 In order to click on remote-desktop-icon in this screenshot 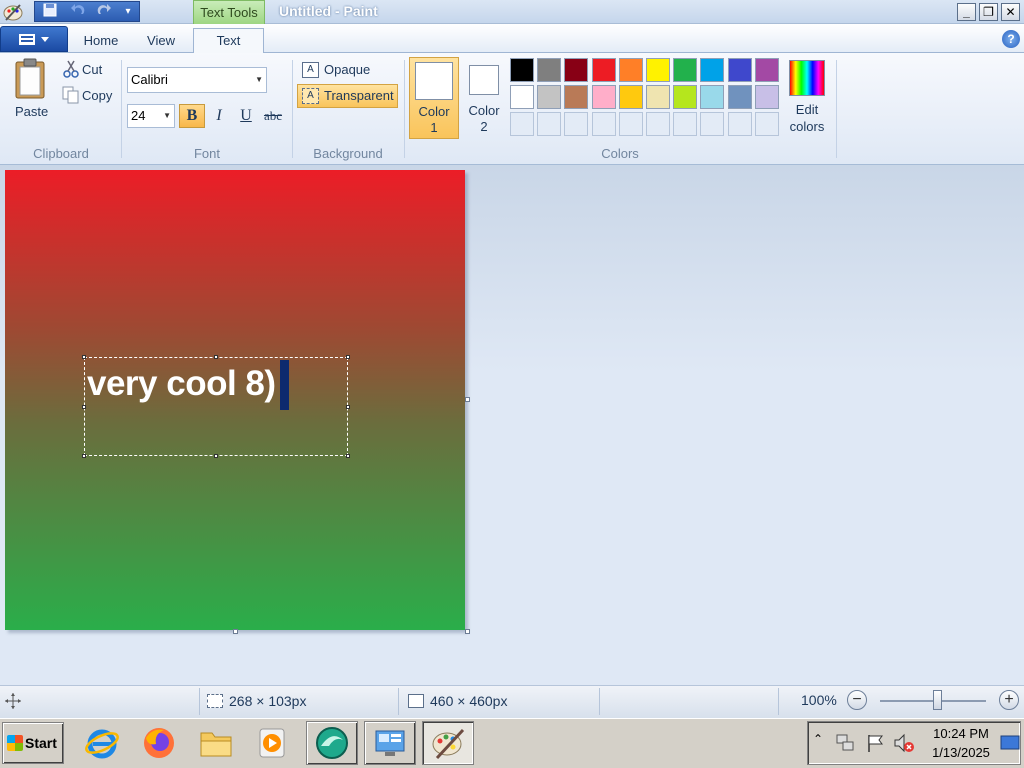, I will do `click(390, 743)`.